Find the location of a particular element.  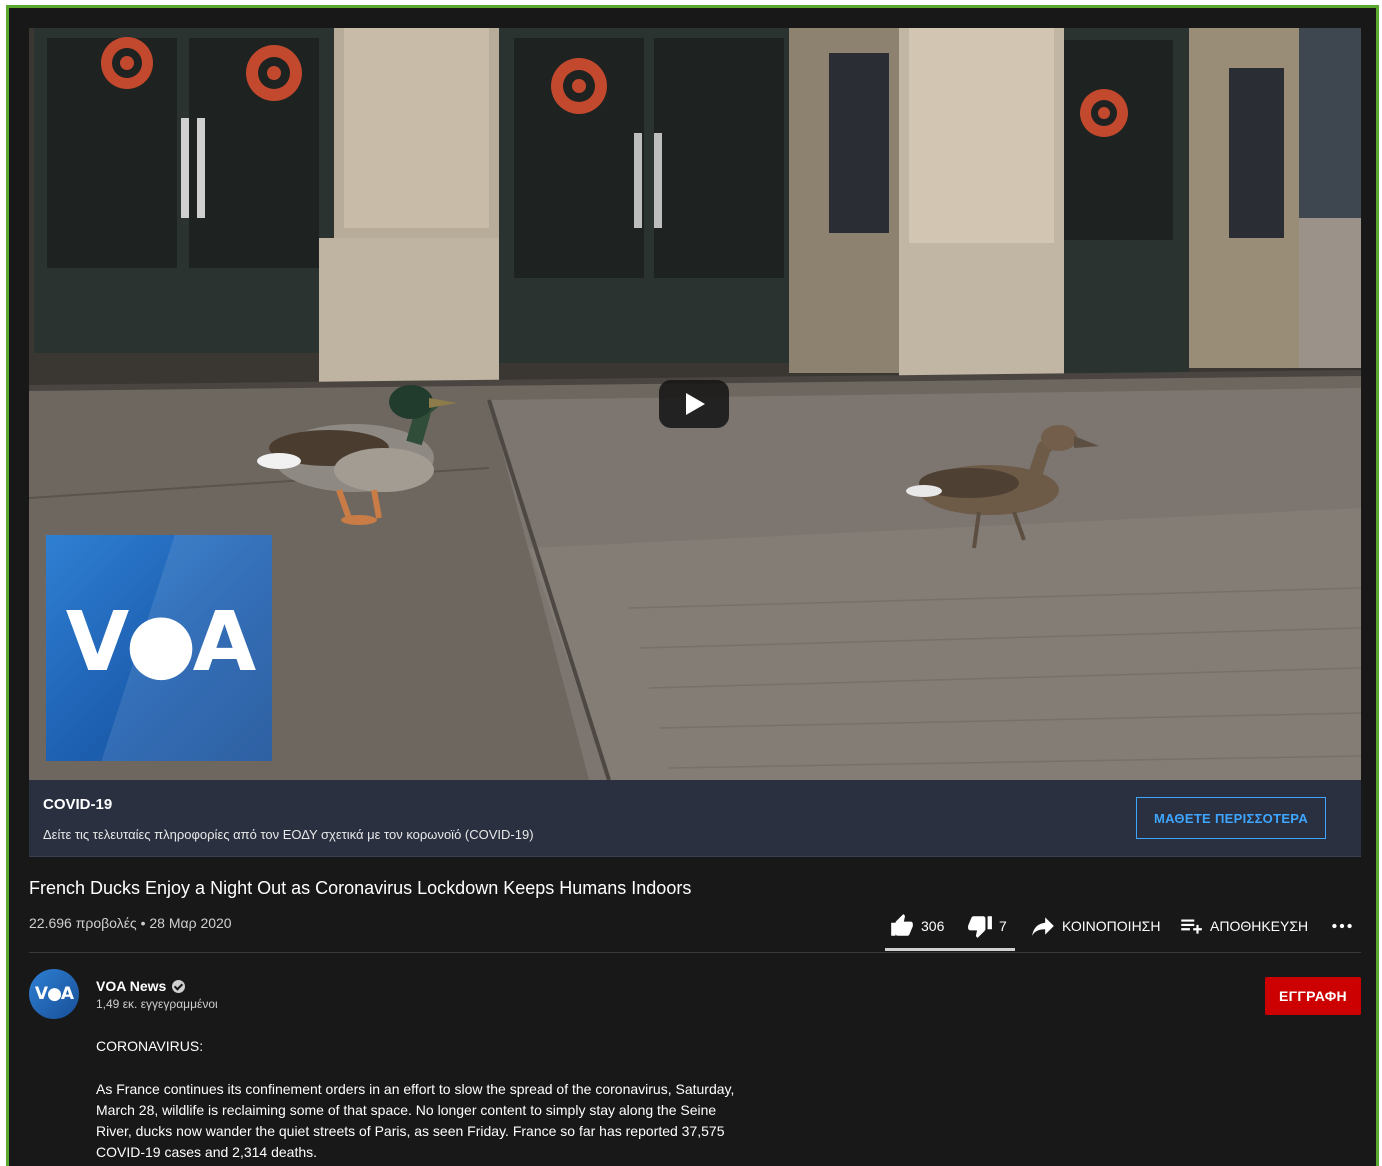

share-label: ΚΟΙΝΟΠΟΙΗΣΗ is located at coordinates (1111, 926).